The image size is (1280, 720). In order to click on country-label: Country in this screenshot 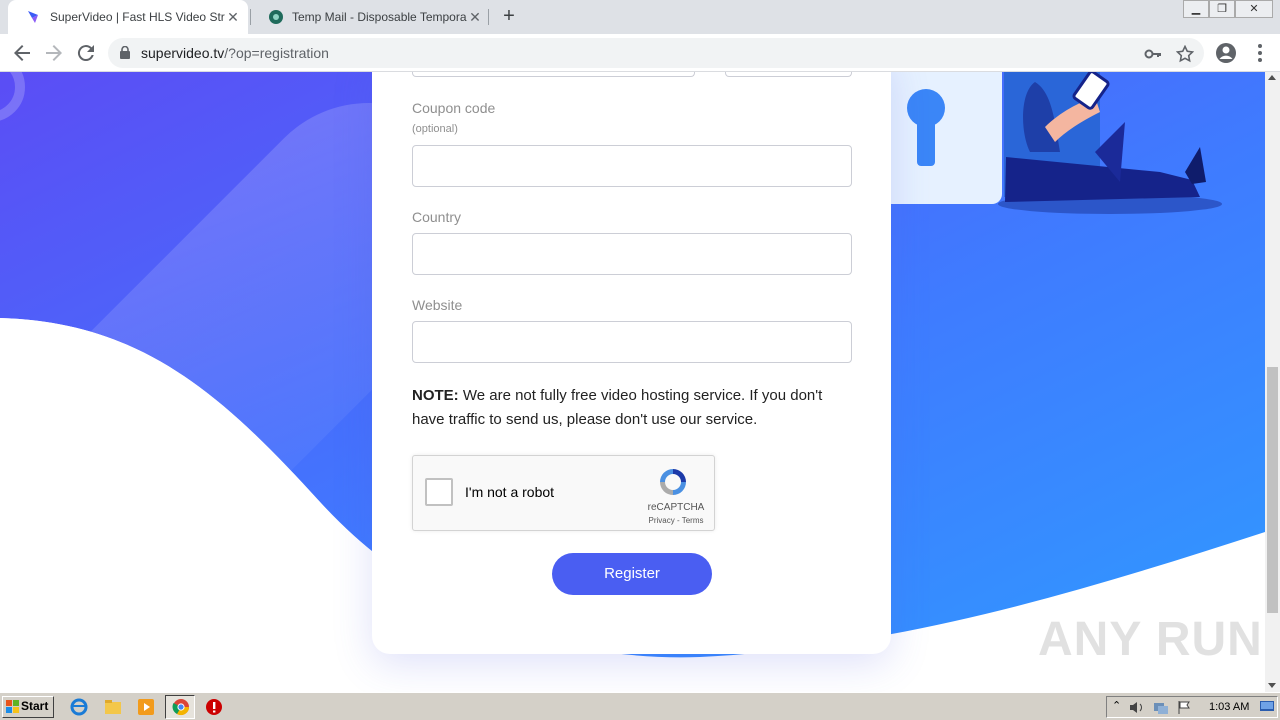, I will do `click(437, 217)`.